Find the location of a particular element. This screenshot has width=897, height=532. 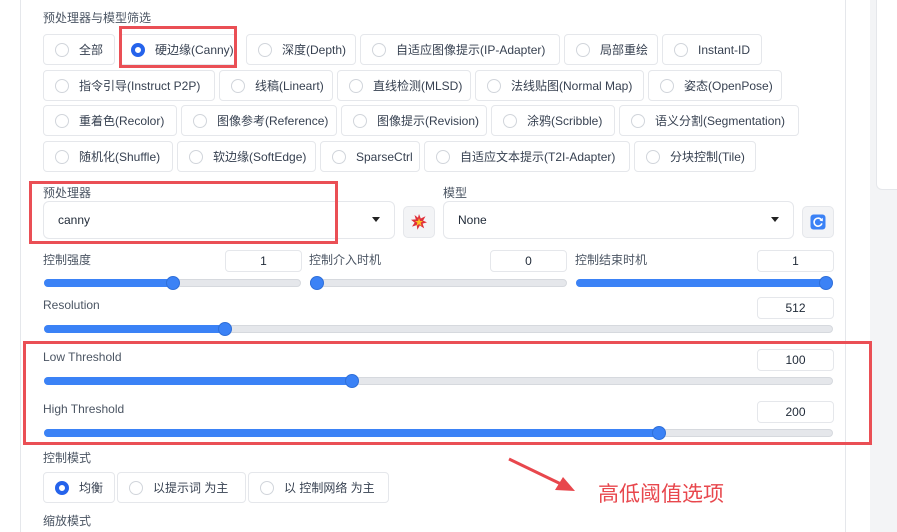

panel-left-border is located at coordinates (20, 266).